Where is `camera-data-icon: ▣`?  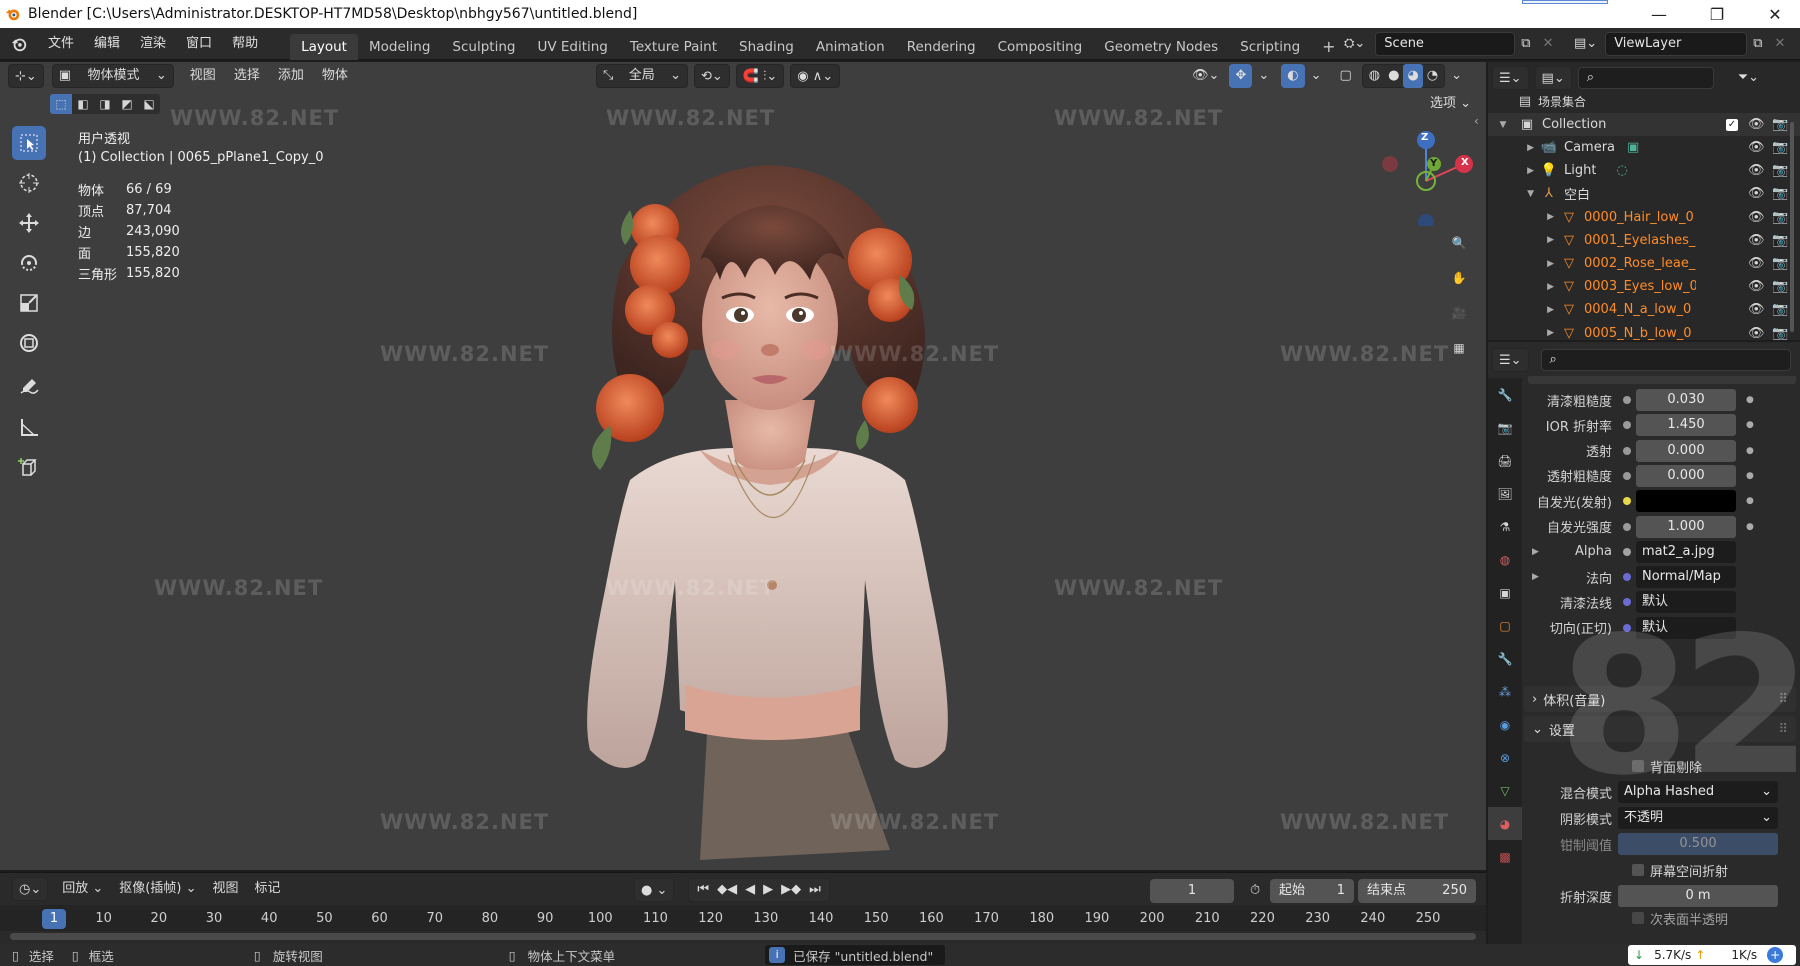 camera-data-icon: ▣ is located at coordinates (1633, 147).